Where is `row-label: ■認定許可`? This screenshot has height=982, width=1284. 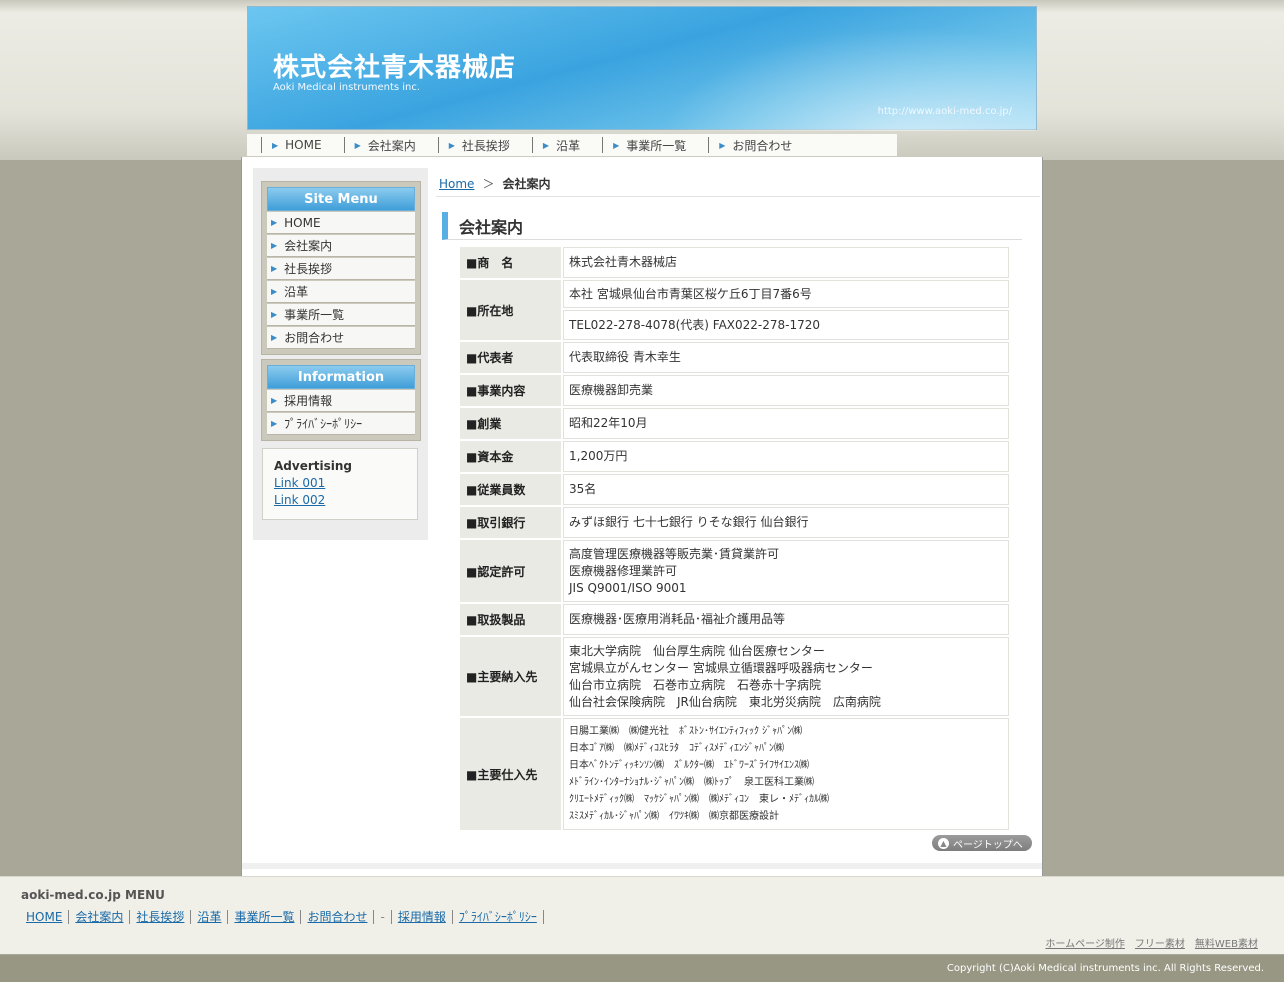 row-label: ■認定許可 is located at coordinates (510, 571).